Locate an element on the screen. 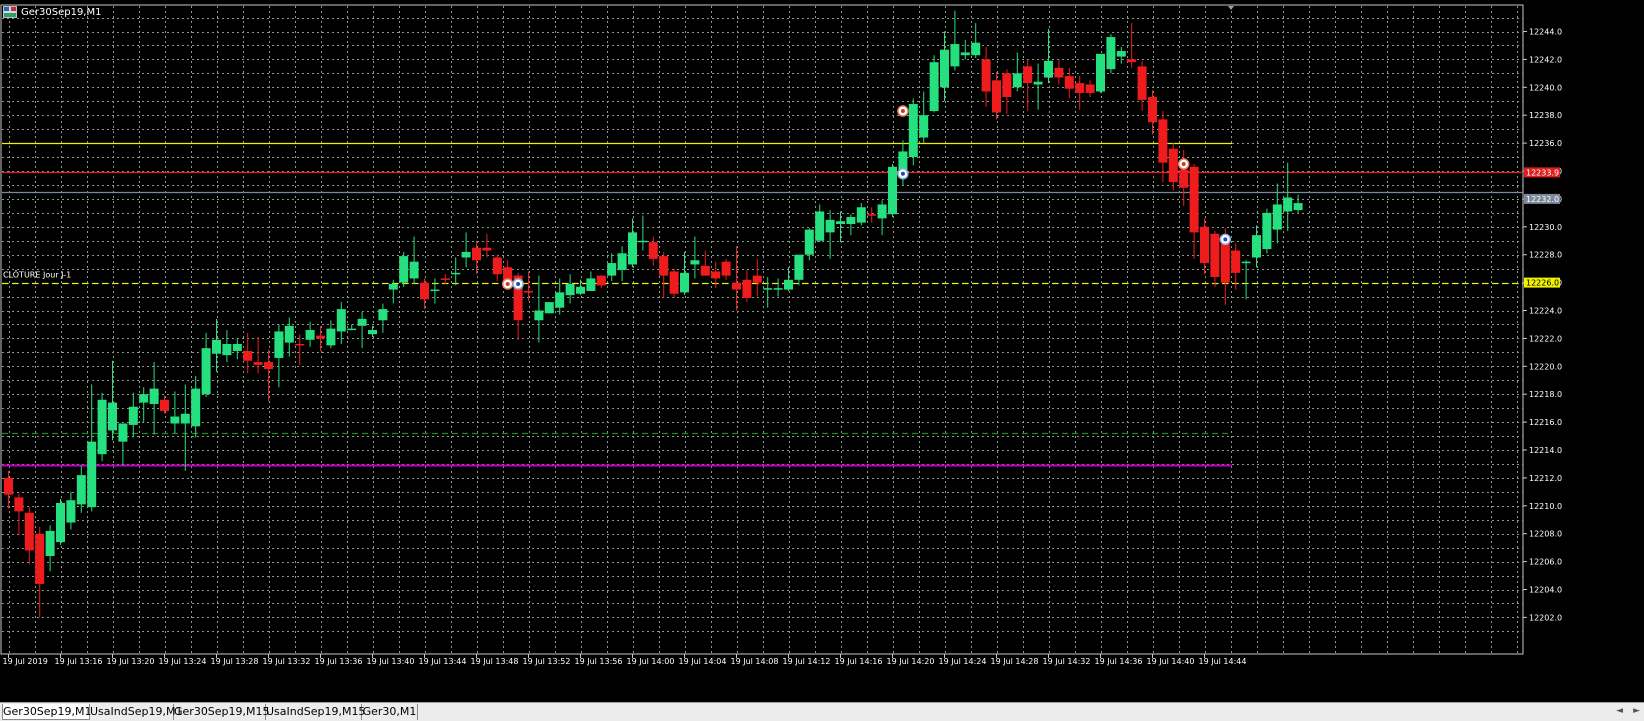  tab-usaindsep19-m1: UsaIndSep19,M1 is located at coordinates (136, 712).